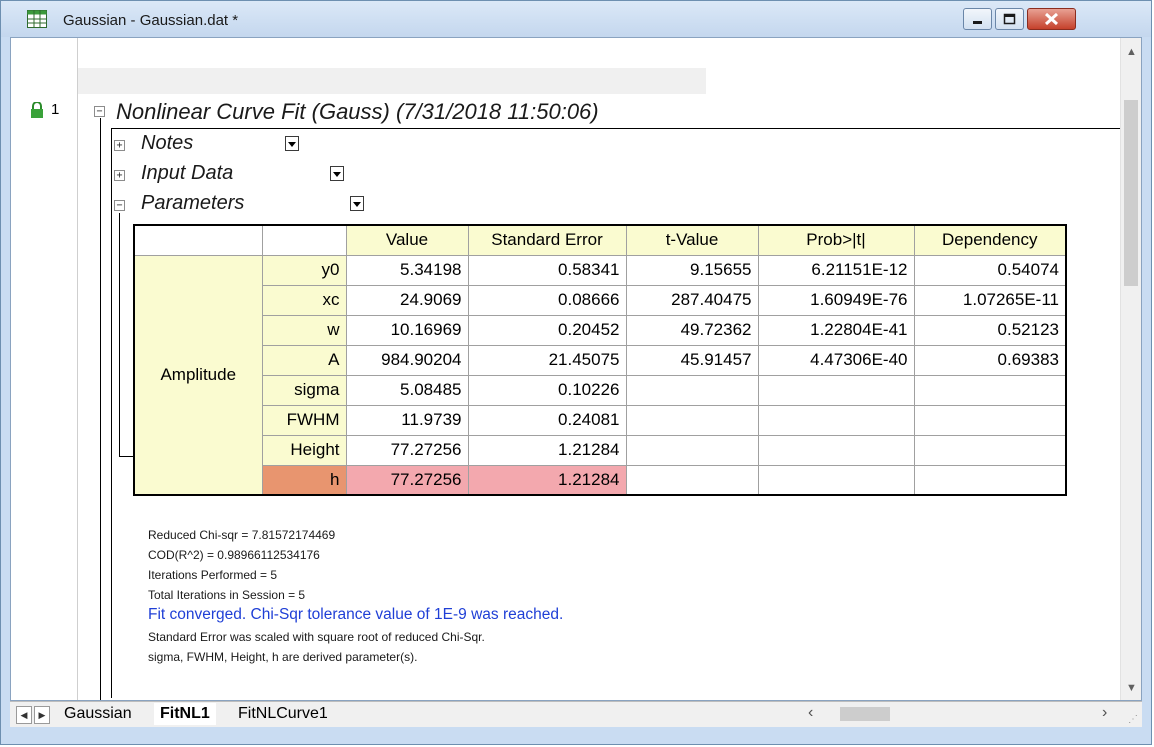  I want to click on iterations-note: Iterations Performed = 5, so click(213, 575).